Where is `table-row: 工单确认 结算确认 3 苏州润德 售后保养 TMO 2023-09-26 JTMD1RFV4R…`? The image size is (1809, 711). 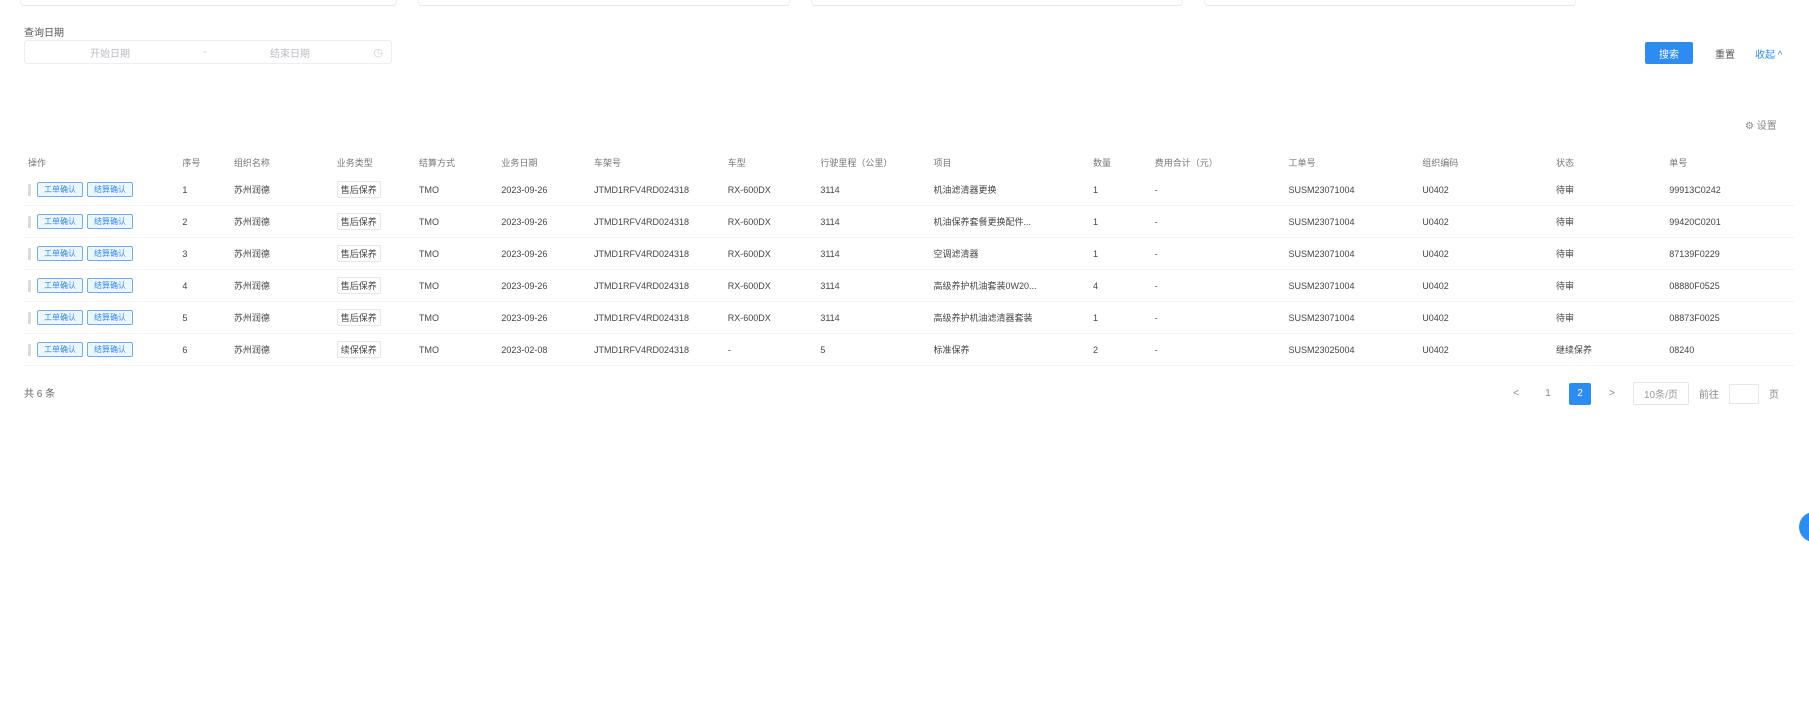
table-row: 工单确认 结算确认 3 苏州润德 售后保养 TMO 2023-09-26 JTMD1RFV4R… is located at coordinates (909, 253).